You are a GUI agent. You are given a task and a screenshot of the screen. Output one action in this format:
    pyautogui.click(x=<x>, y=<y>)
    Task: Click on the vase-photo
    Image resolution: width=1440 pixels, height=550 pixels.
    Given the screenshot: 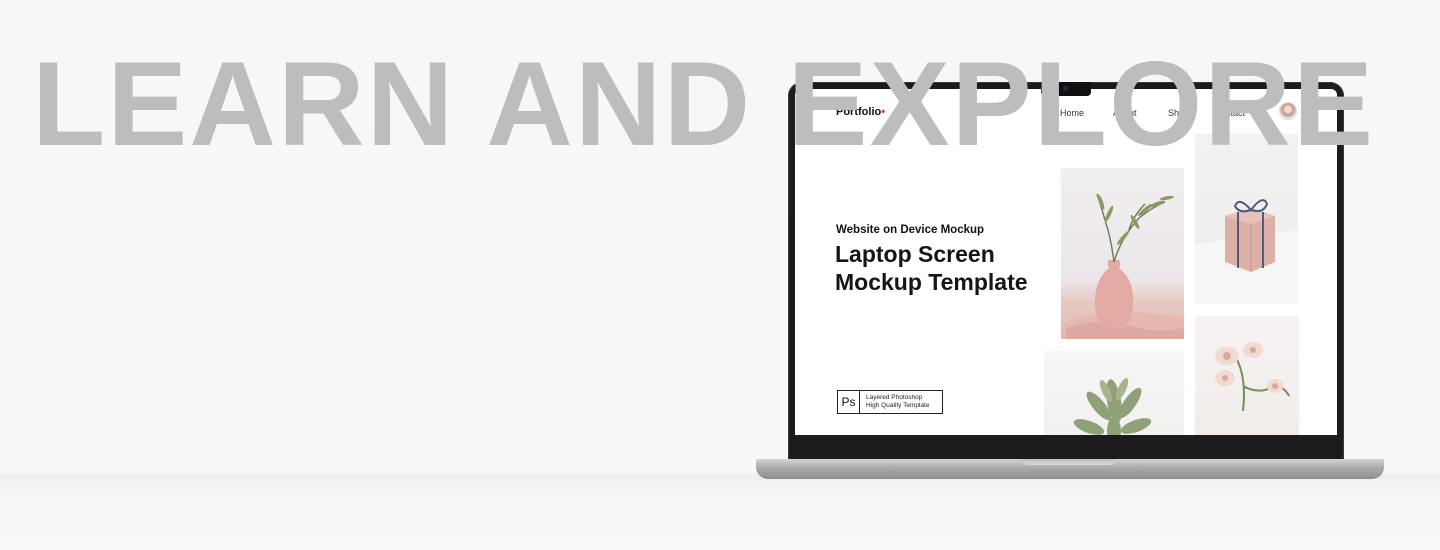 What is the action you would take?
    pyautogui.click(x=1122, y=253)
    